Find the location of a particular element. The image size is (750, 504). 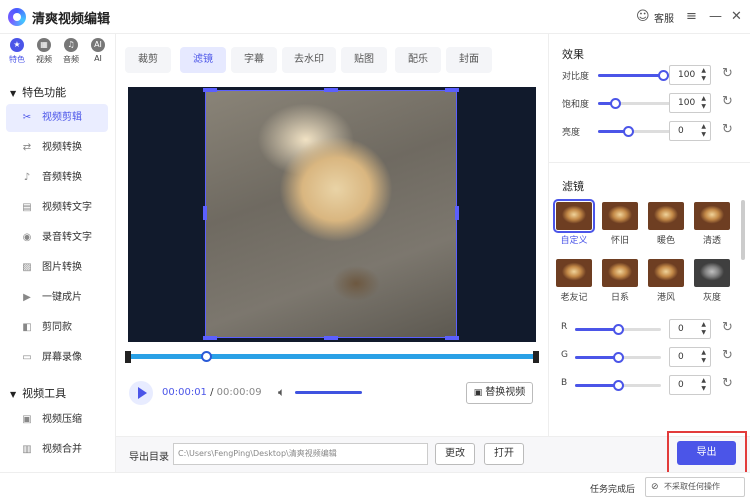

menu-icon: ≡ is located at coordinates (691, 17).